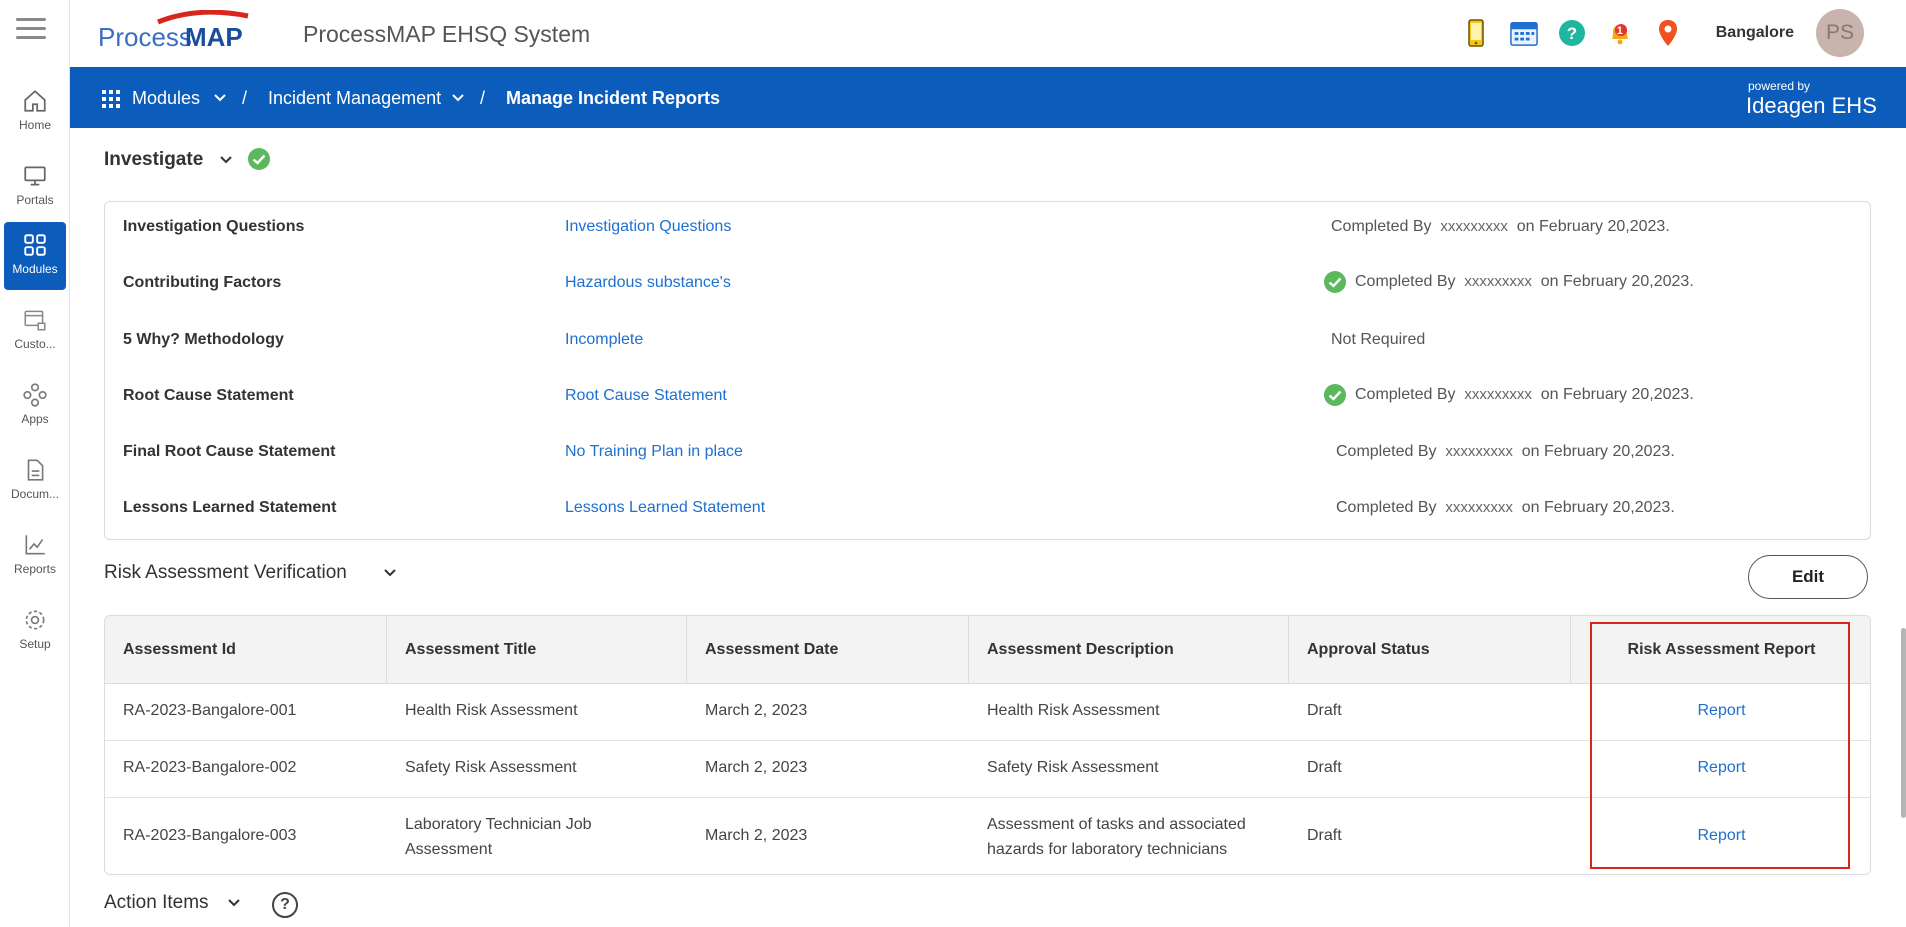 This screenshot has height=927, width=1906. Describe the element at coordinates (491, 710) in the screenshot. I see `cell-title: Health Risk Assessment` at that location.